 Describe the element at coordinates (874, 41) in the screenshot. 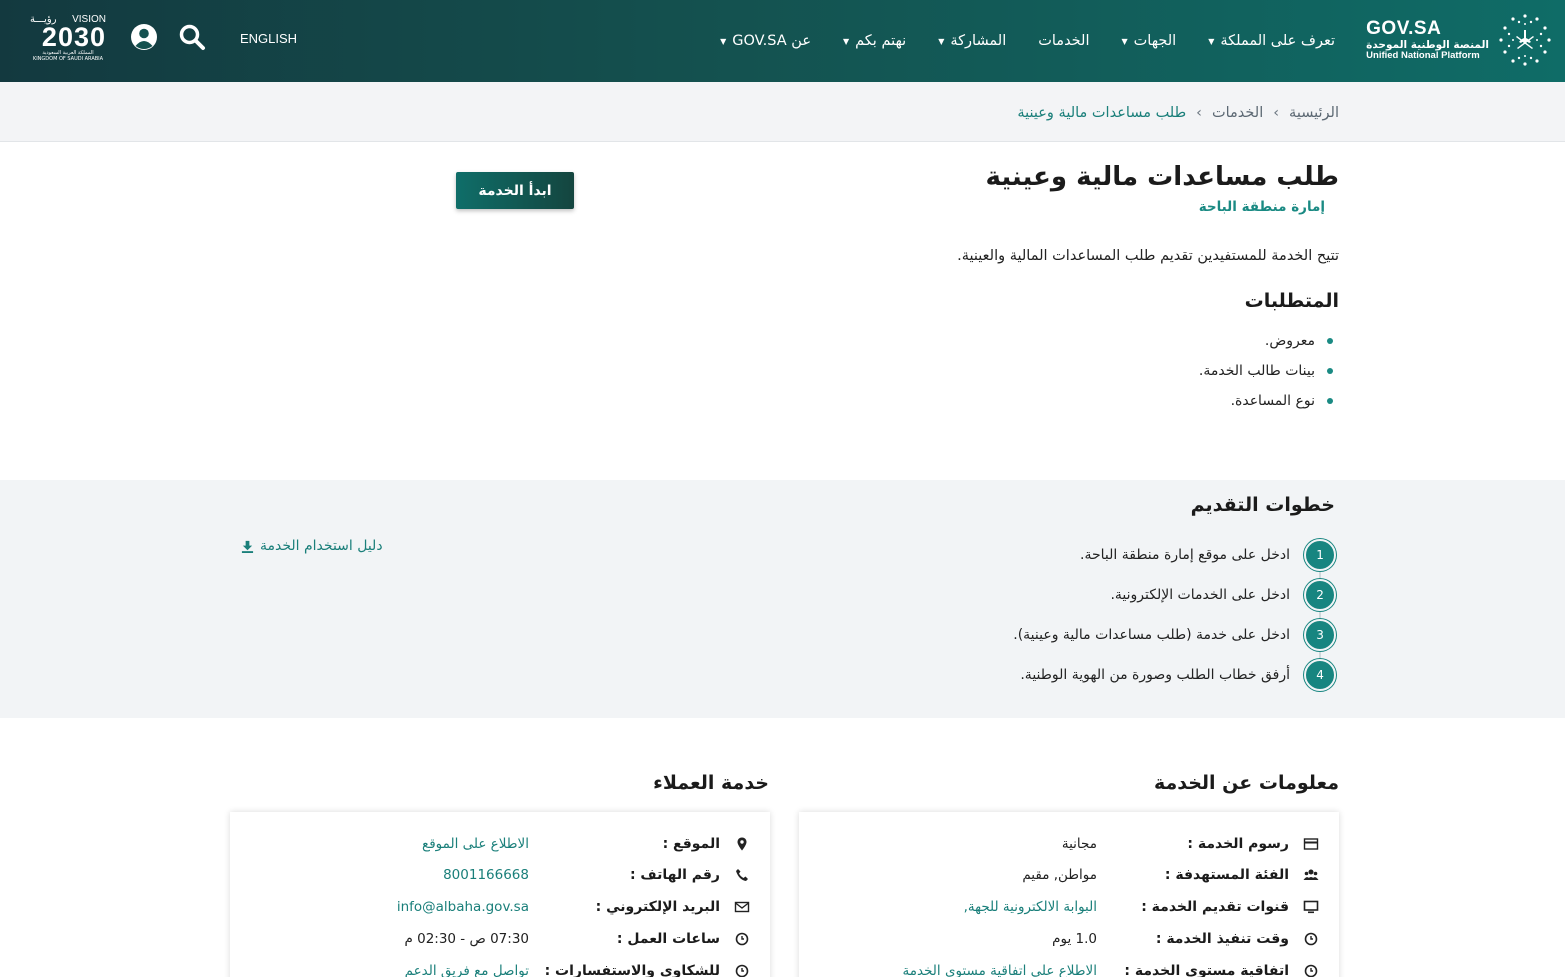

I see `nav-we-care: نهتم بكم ▼` at that location.